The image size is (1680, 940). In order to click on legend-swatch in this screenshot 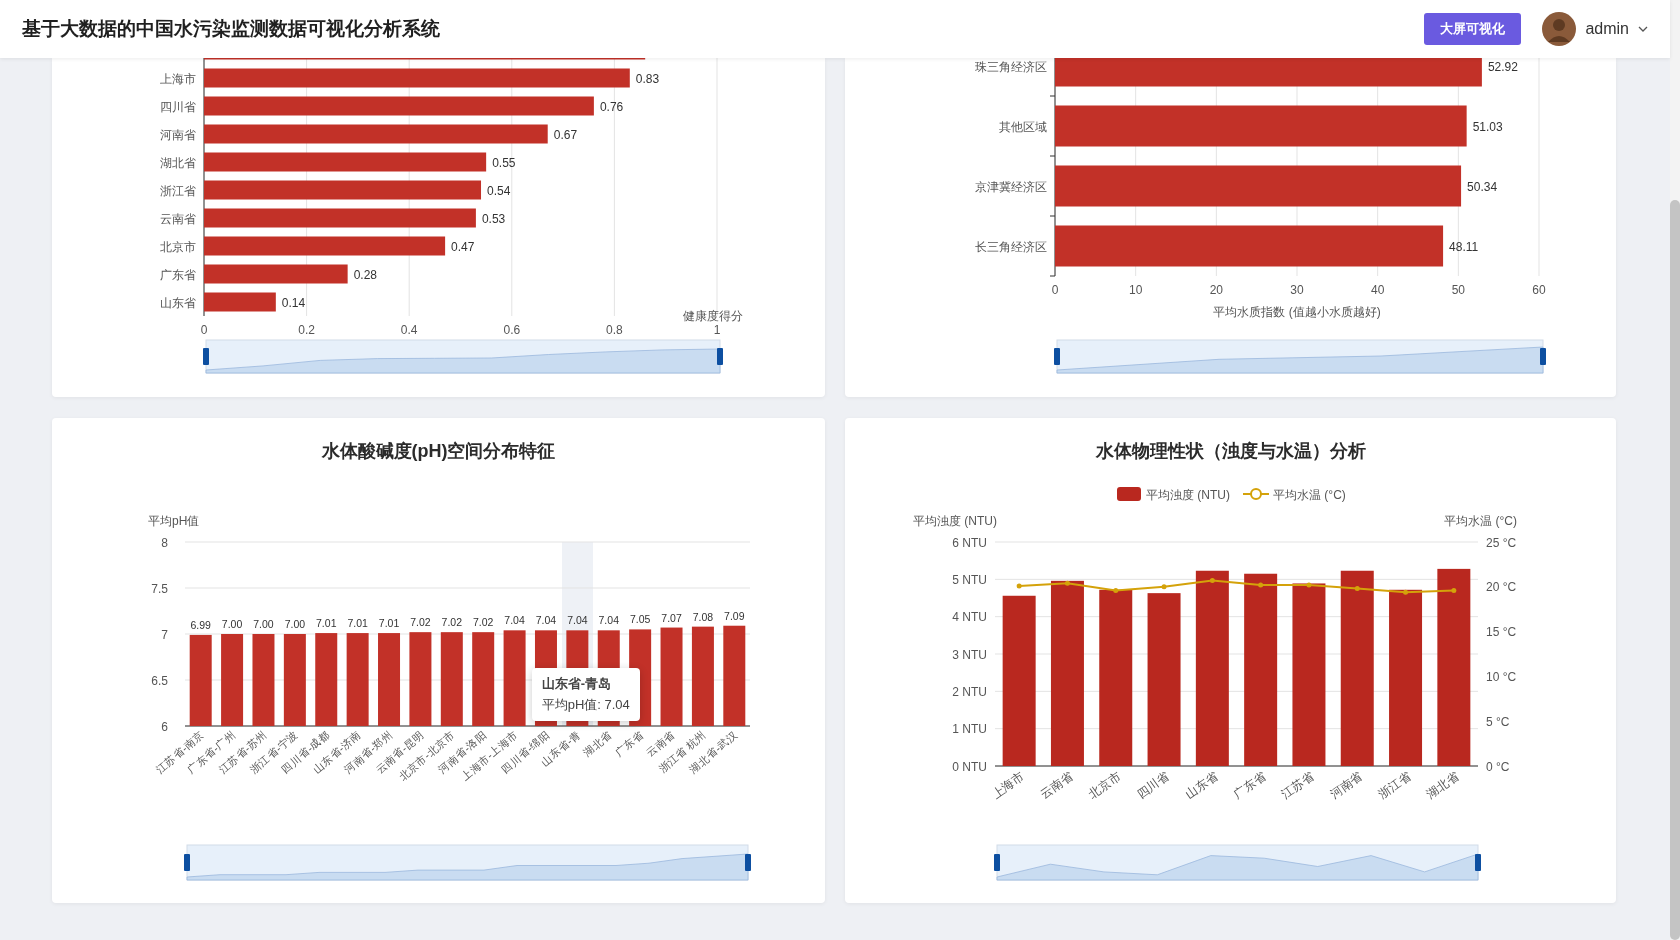, I will do `click(1129, 494)`.